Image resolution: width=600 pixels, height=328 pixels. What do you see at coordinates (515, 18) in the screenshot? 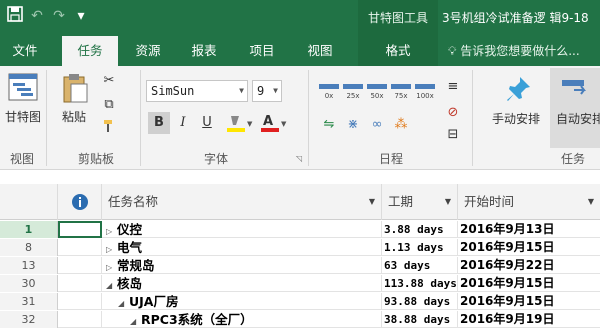
I see `document-title: 3号机组冷试准备逻 辑9-18` at bounding box center [515, 18].